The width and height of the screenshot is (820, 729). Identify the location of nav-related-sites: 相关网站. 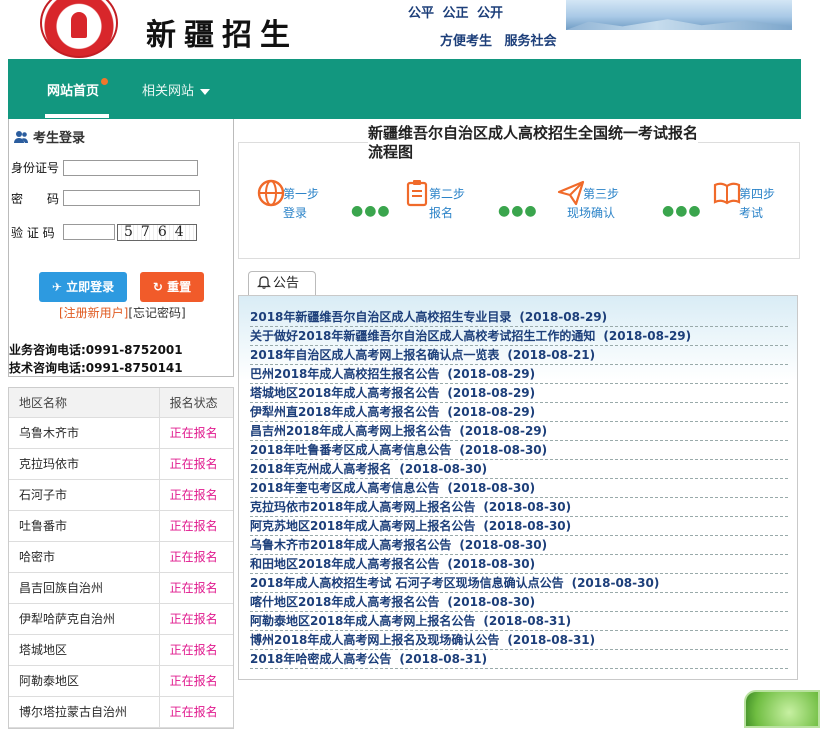
(176, 89).